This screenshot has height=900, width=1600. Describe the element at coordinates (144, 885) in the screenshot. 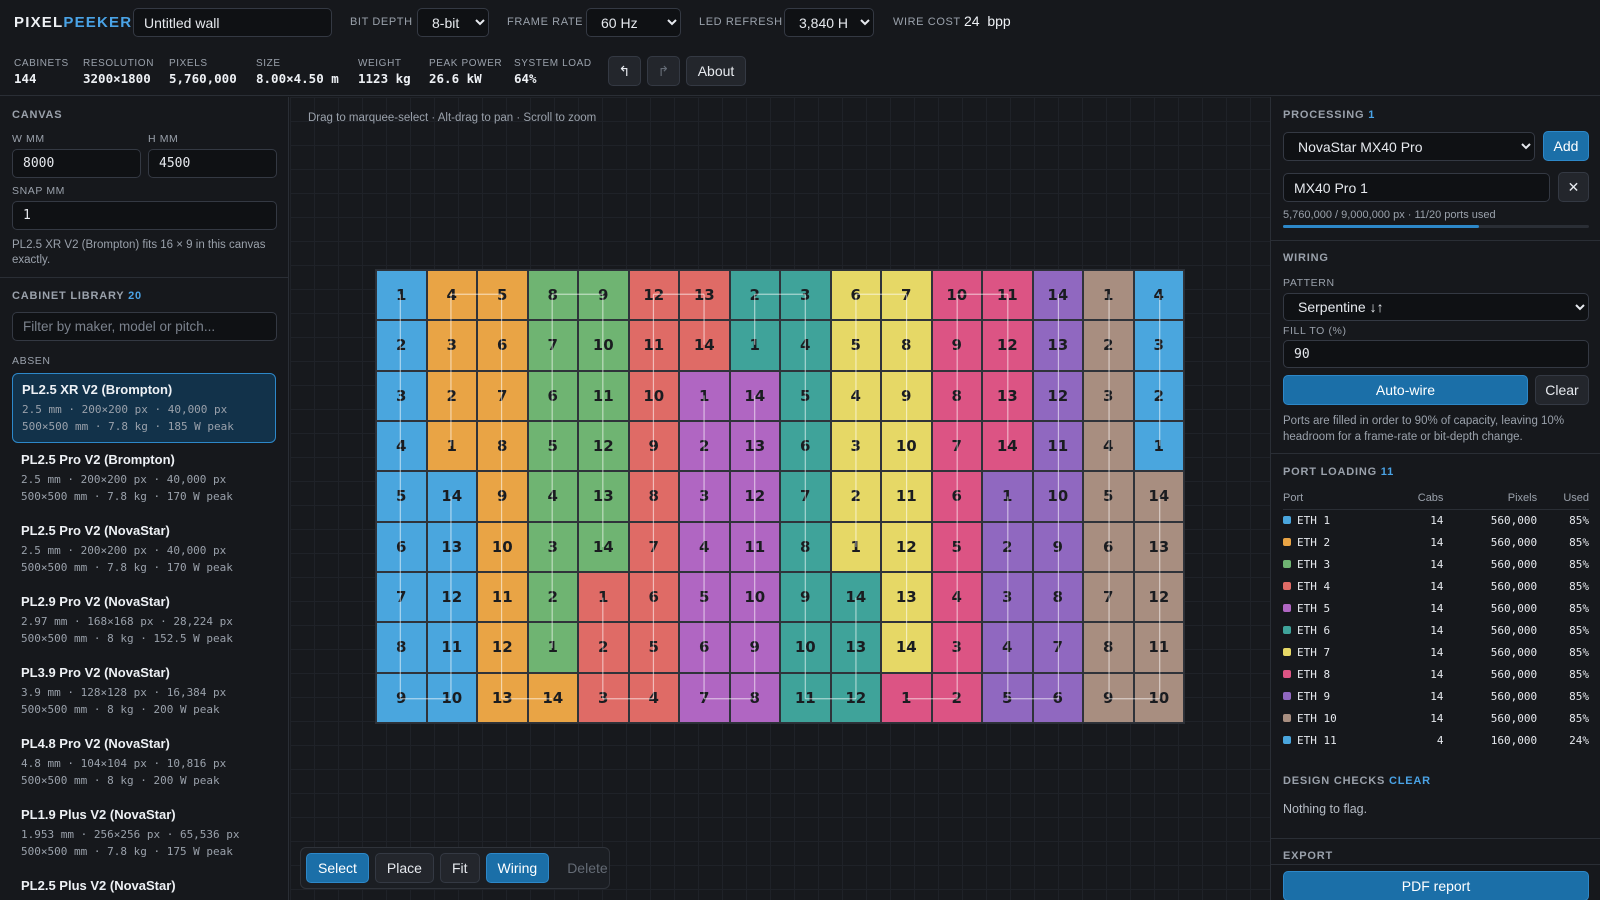

I see `library-item: PL2.5 Plus V2 (NovaStar)` at that location.